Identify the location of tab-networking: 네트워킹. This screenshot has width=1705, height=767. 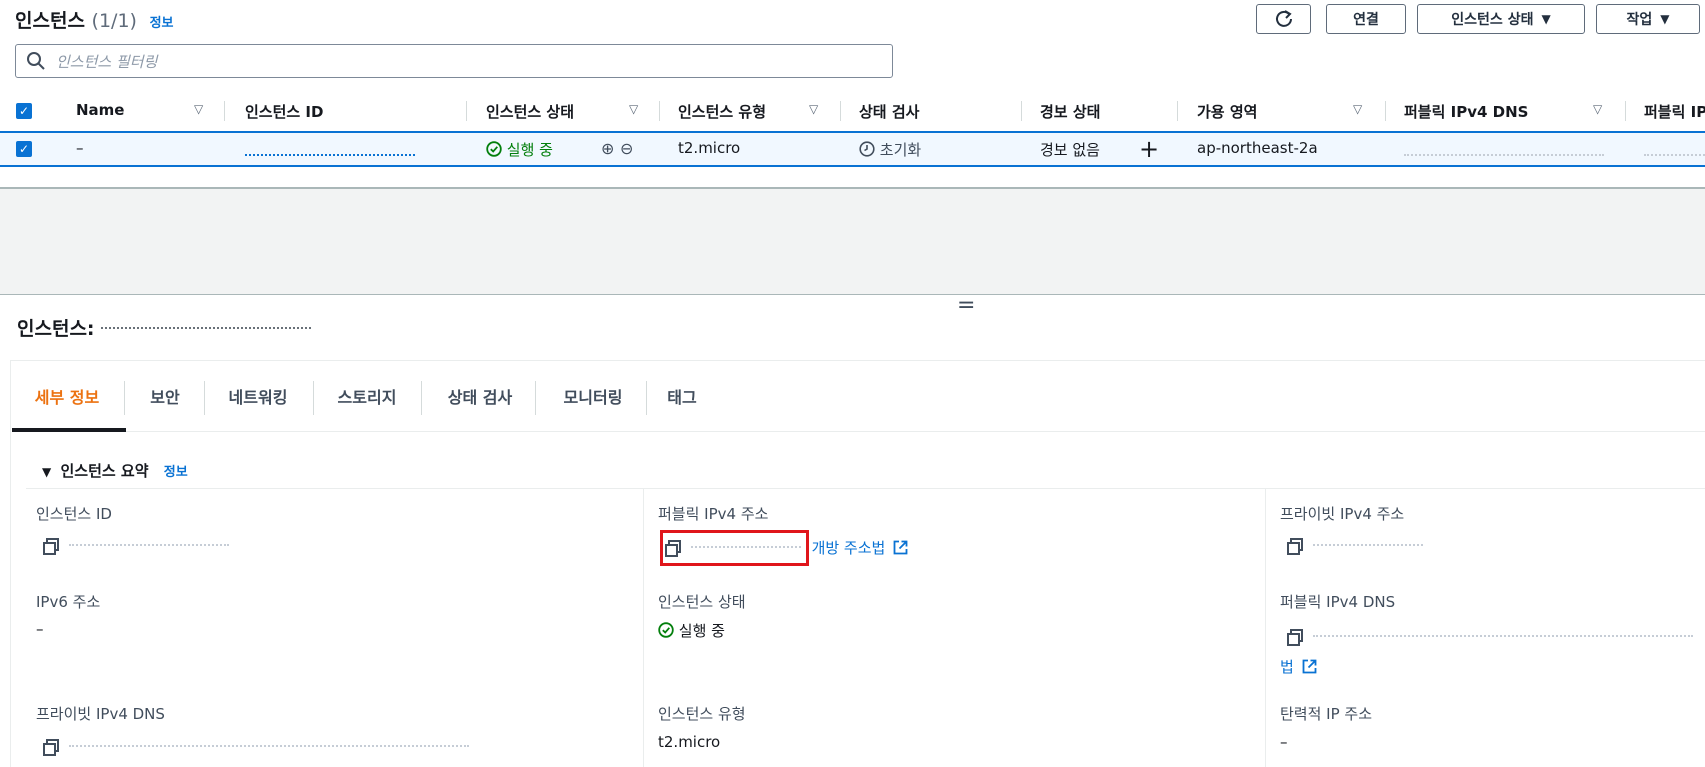
(258, 405).